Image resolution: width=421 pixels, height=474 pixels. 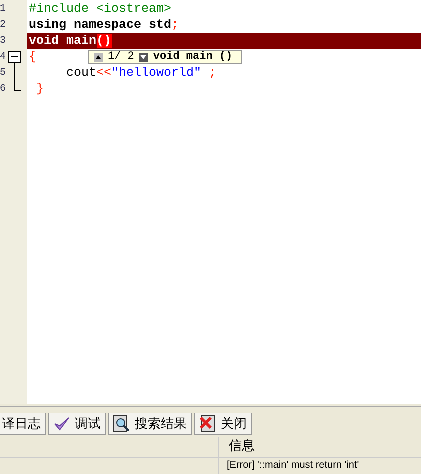 What do you see at coordinates (40, 89) in the screenshot?
I see `code-symbol: }` at bounding box center [40, 89].